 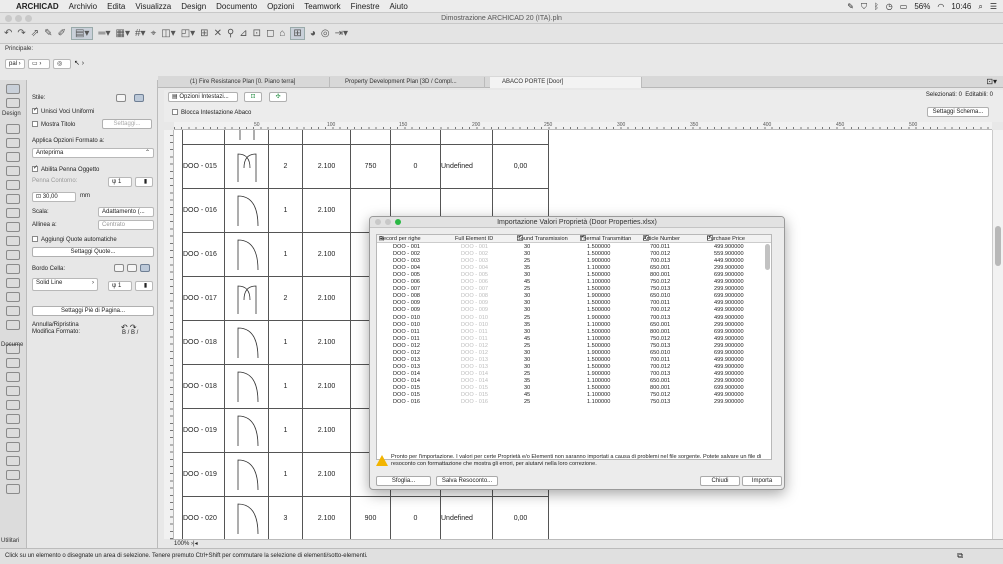 I want to click on mesh-tool-icon, so click(x=13, y=325).